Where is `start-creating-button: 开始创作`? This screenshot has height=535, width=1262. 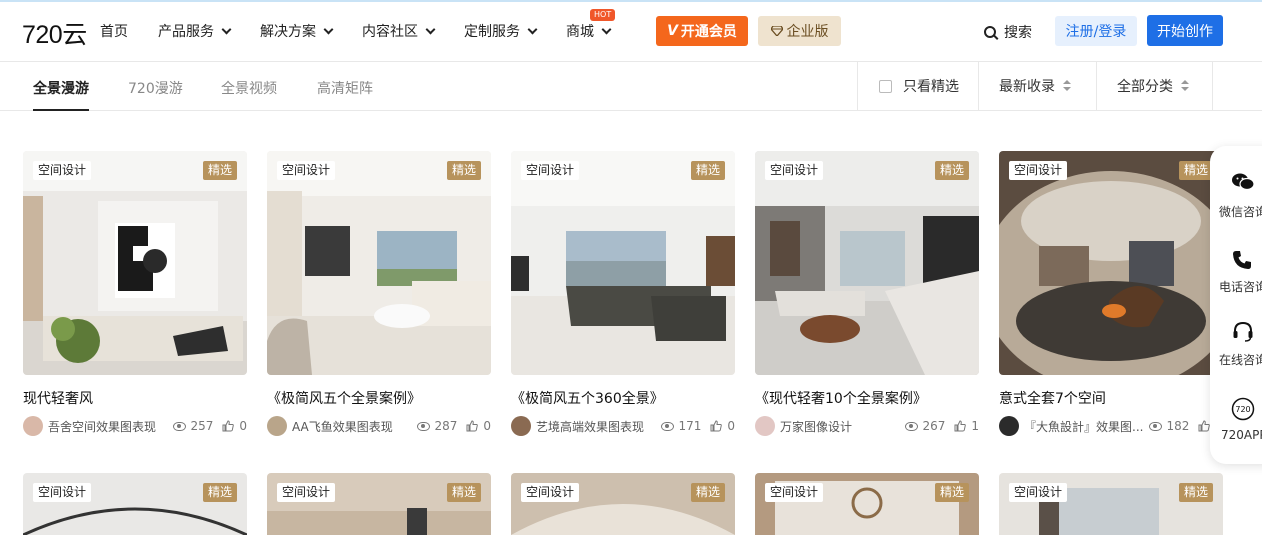
start-creating-button: 开始创作 is located at coordinates (1185, 30).